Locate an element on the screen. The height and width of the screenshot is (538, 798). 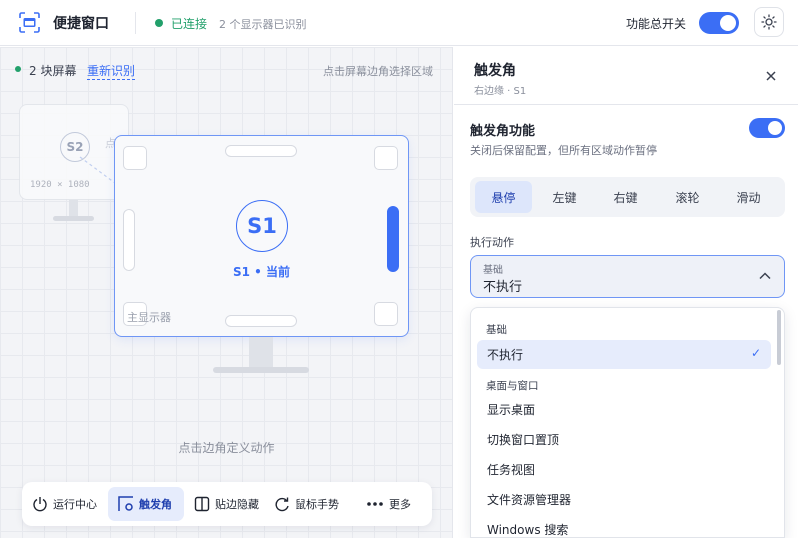
dropdown-item-file-explorer: 文件资源管理器 is located at coordinates (624, 499).